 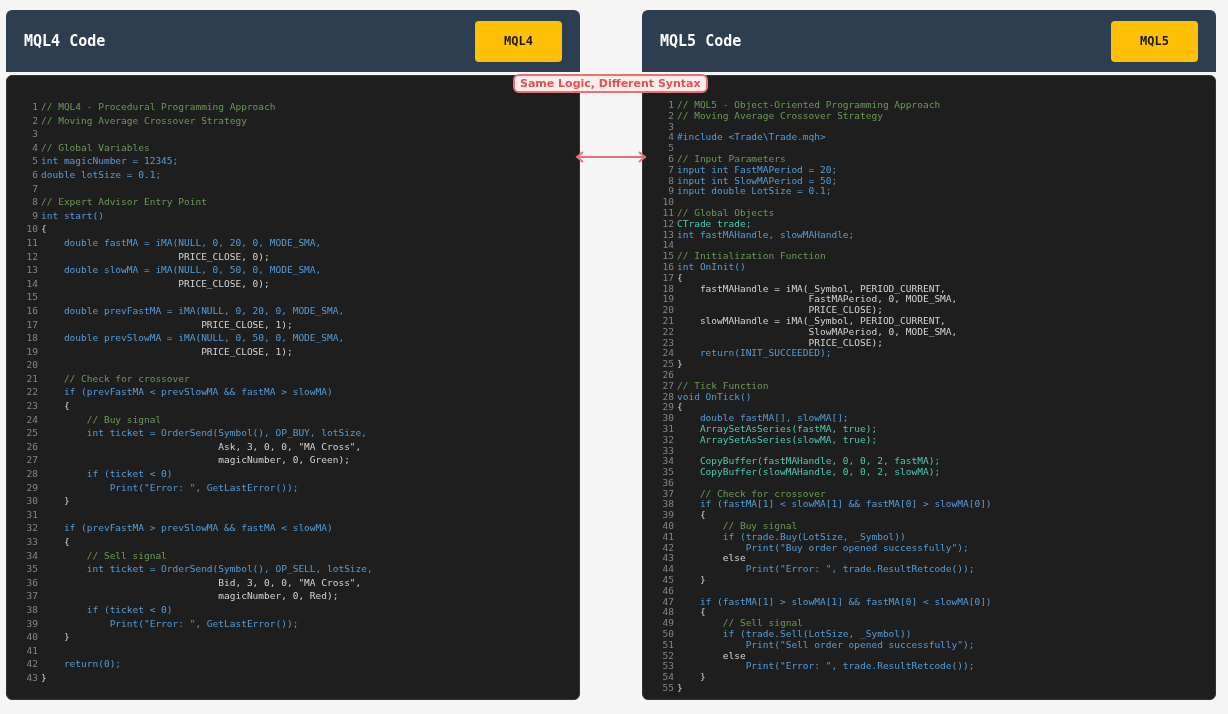 What do you see at coordinates (611, 157) in the screenshot?
I see `double-arrow-icon` at bounding box center [611, 157].